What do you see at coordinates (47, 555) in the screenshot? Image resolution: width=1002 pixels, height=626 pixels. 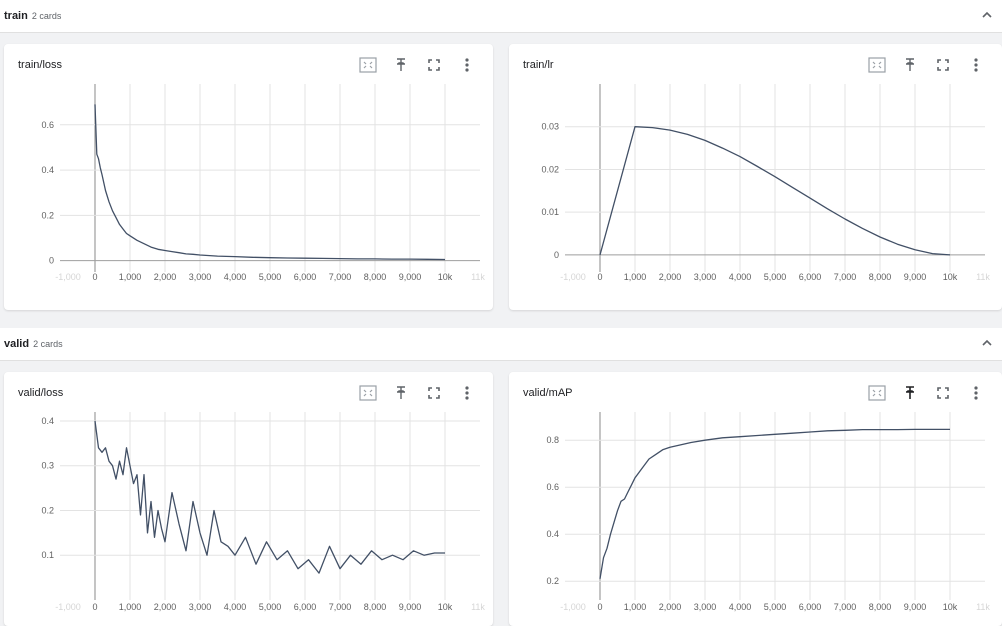 I see `y-tick-label: 0.1` at bounding box center [47, 555].